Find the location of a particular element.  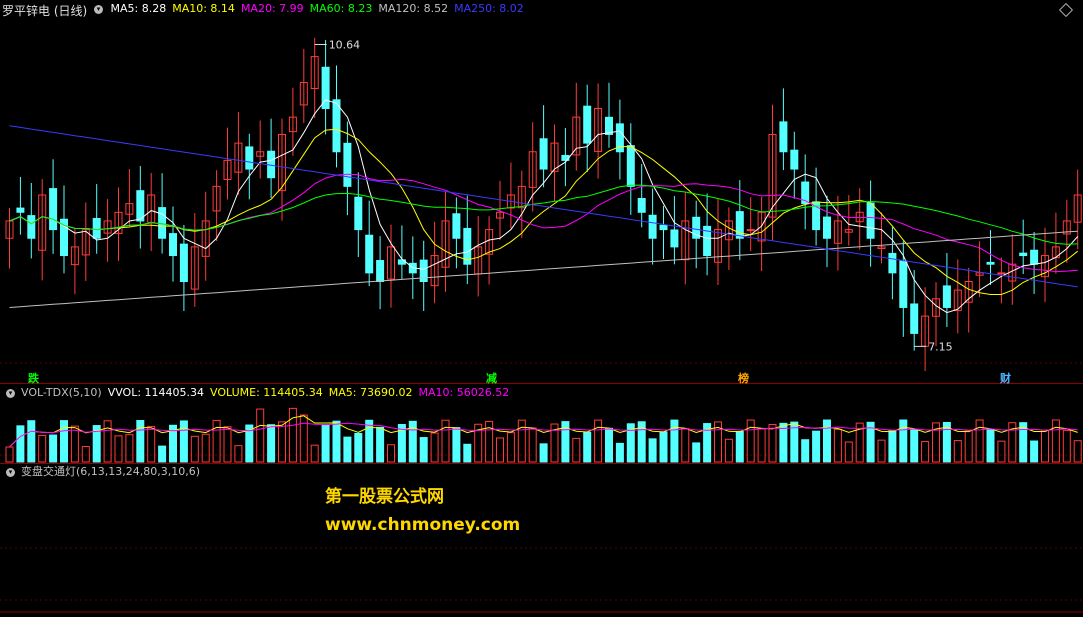

signal-marker: 减 is located at coordinates (491, 378).